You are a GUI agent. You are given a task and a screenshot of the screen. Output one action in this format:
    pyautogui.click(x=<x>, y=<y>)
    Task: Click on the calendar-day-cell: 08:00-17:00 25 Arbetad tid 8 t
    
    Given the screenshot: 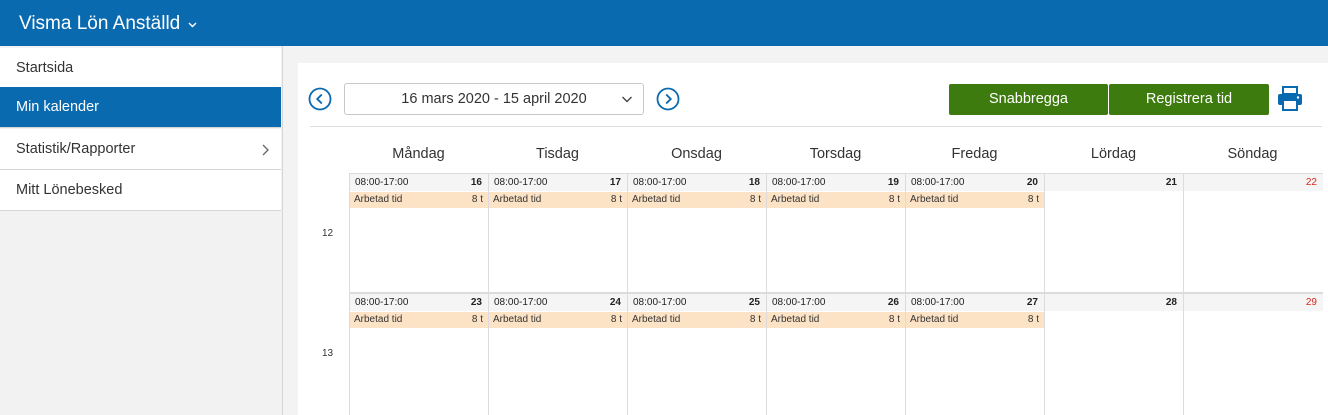 What is the action you would take?
    pyautogui.click(x=697, y=354)
    